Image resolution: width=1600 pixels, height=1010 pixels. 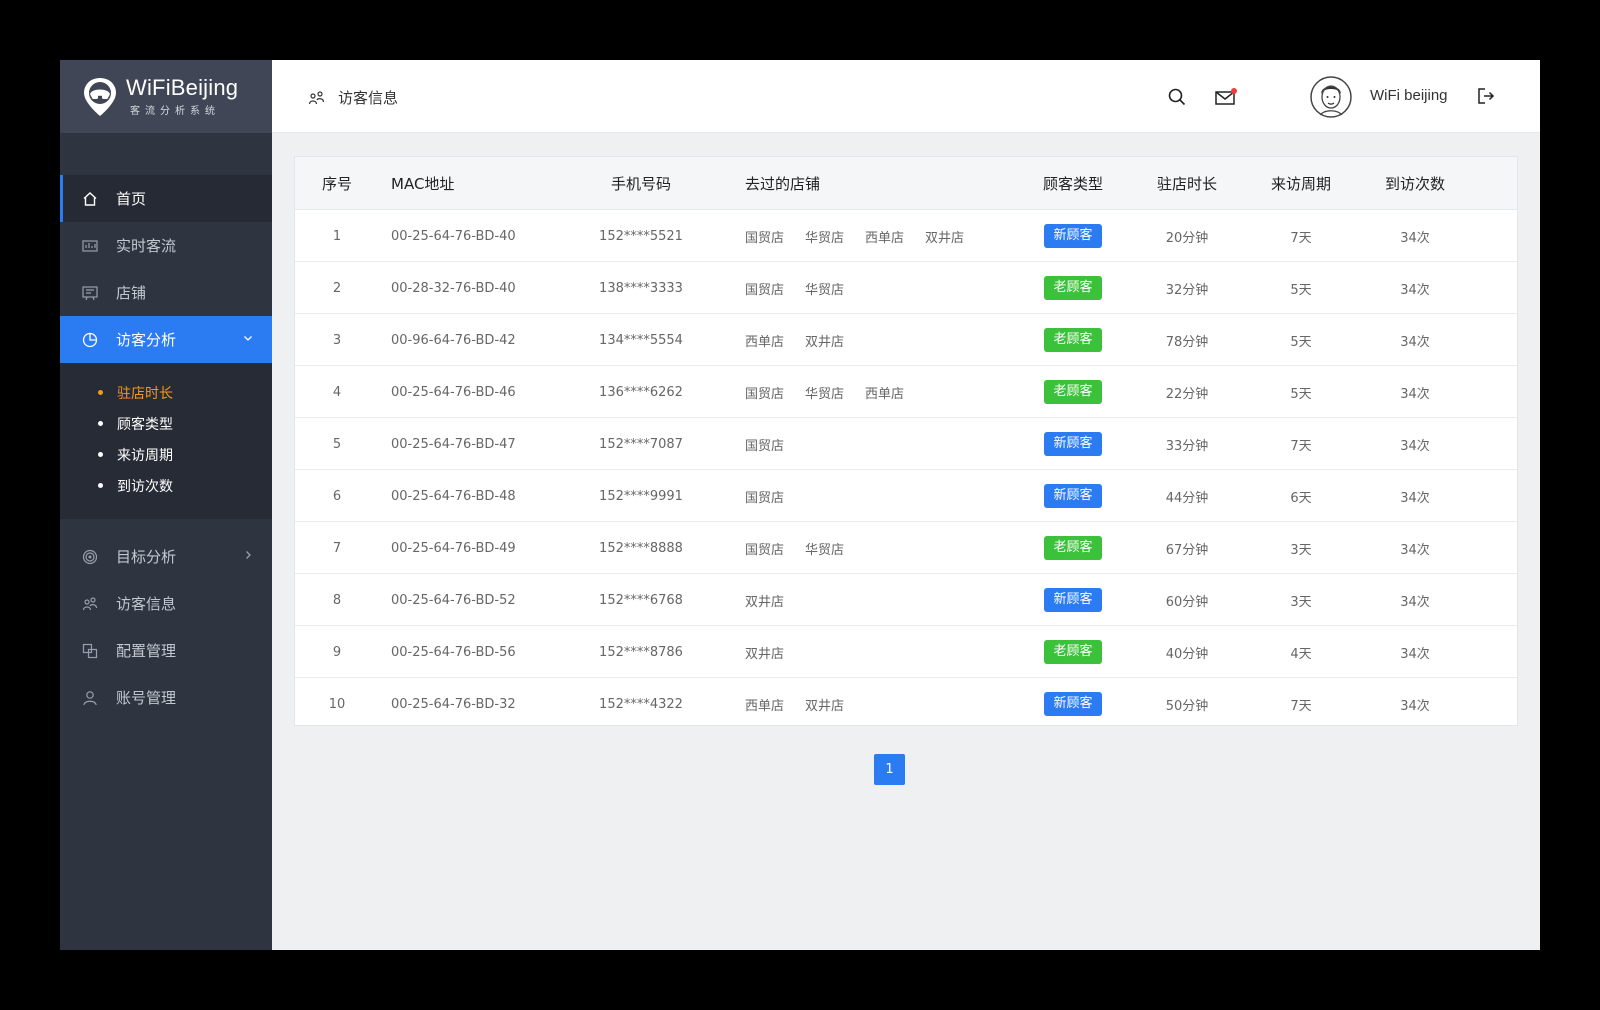 I want to click on submenu-item-stay-duration: 驻店时长, so click(x=166, y=392).